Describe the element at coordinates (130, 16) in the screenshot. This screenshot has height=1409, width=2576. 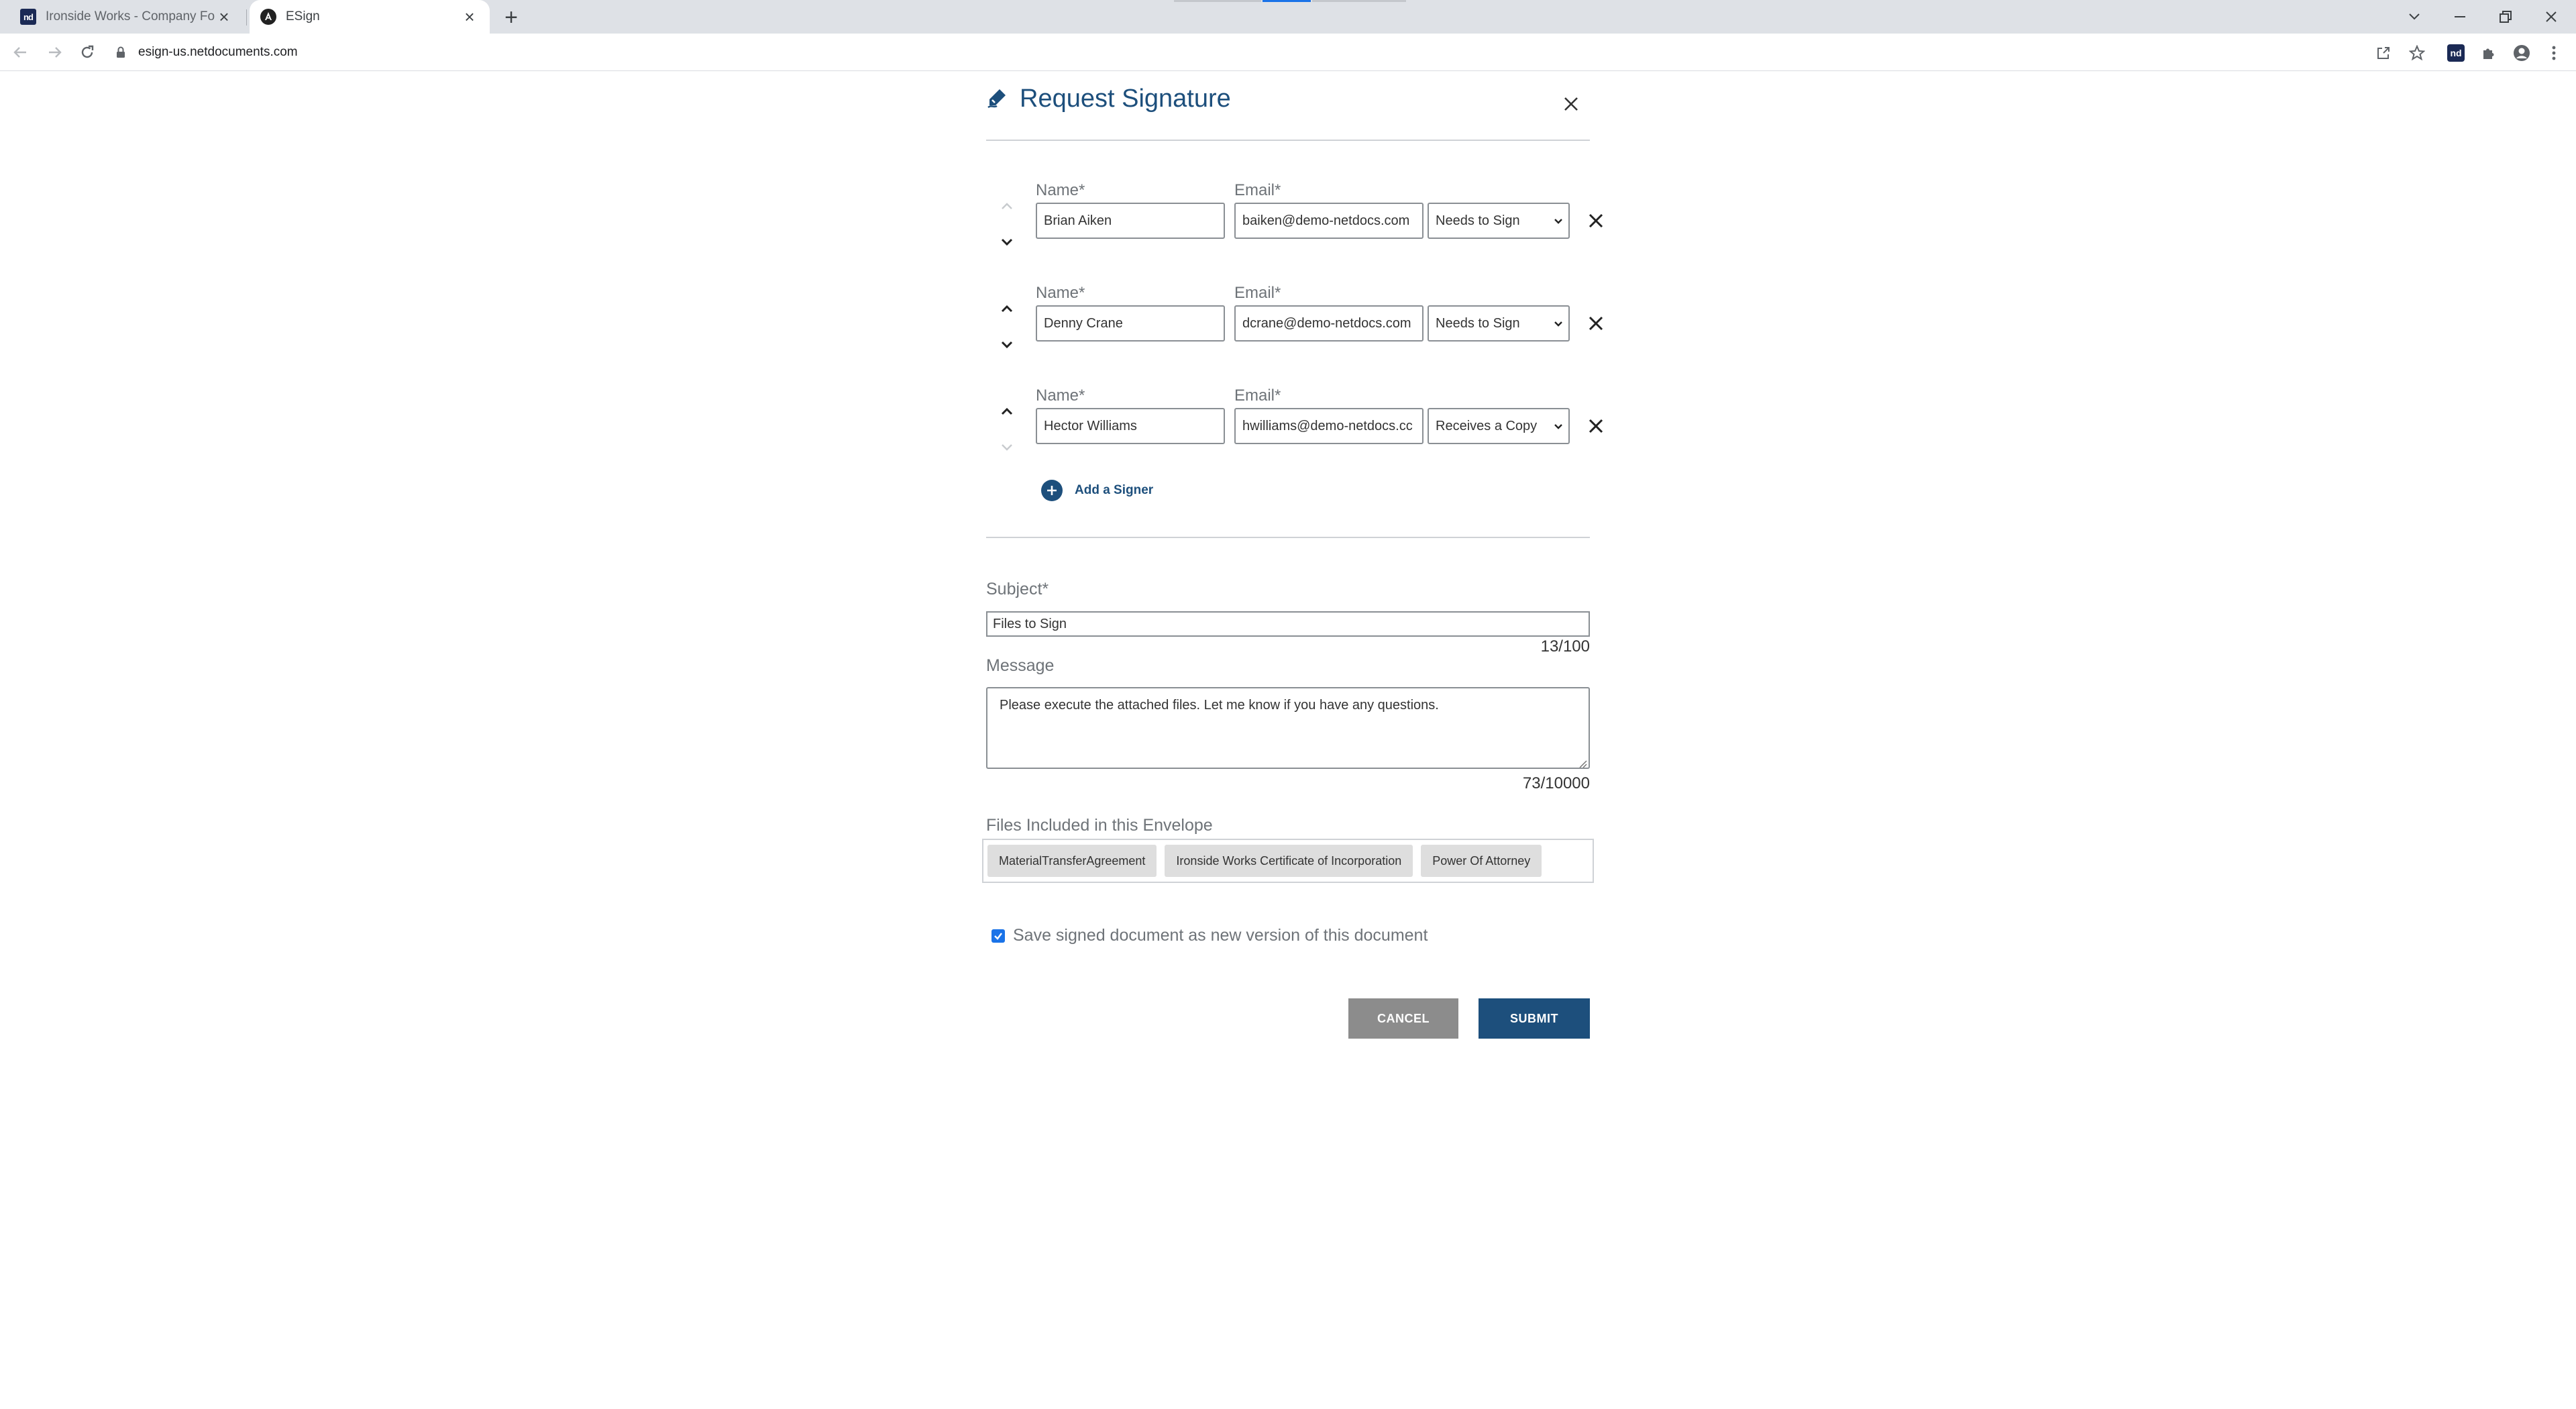
I see `tab-title: Ironside Works - Company Form` at that location.